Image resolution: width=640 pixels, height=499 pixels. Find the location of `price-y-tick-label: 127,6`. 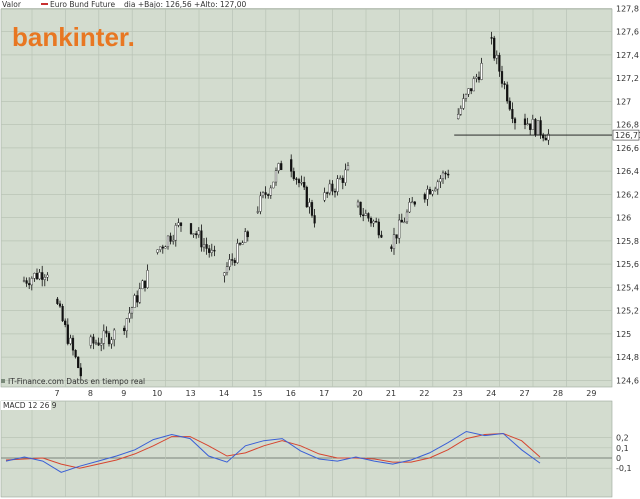

price-y-tick-label: 127,6 is located at coordinates (627, 32).